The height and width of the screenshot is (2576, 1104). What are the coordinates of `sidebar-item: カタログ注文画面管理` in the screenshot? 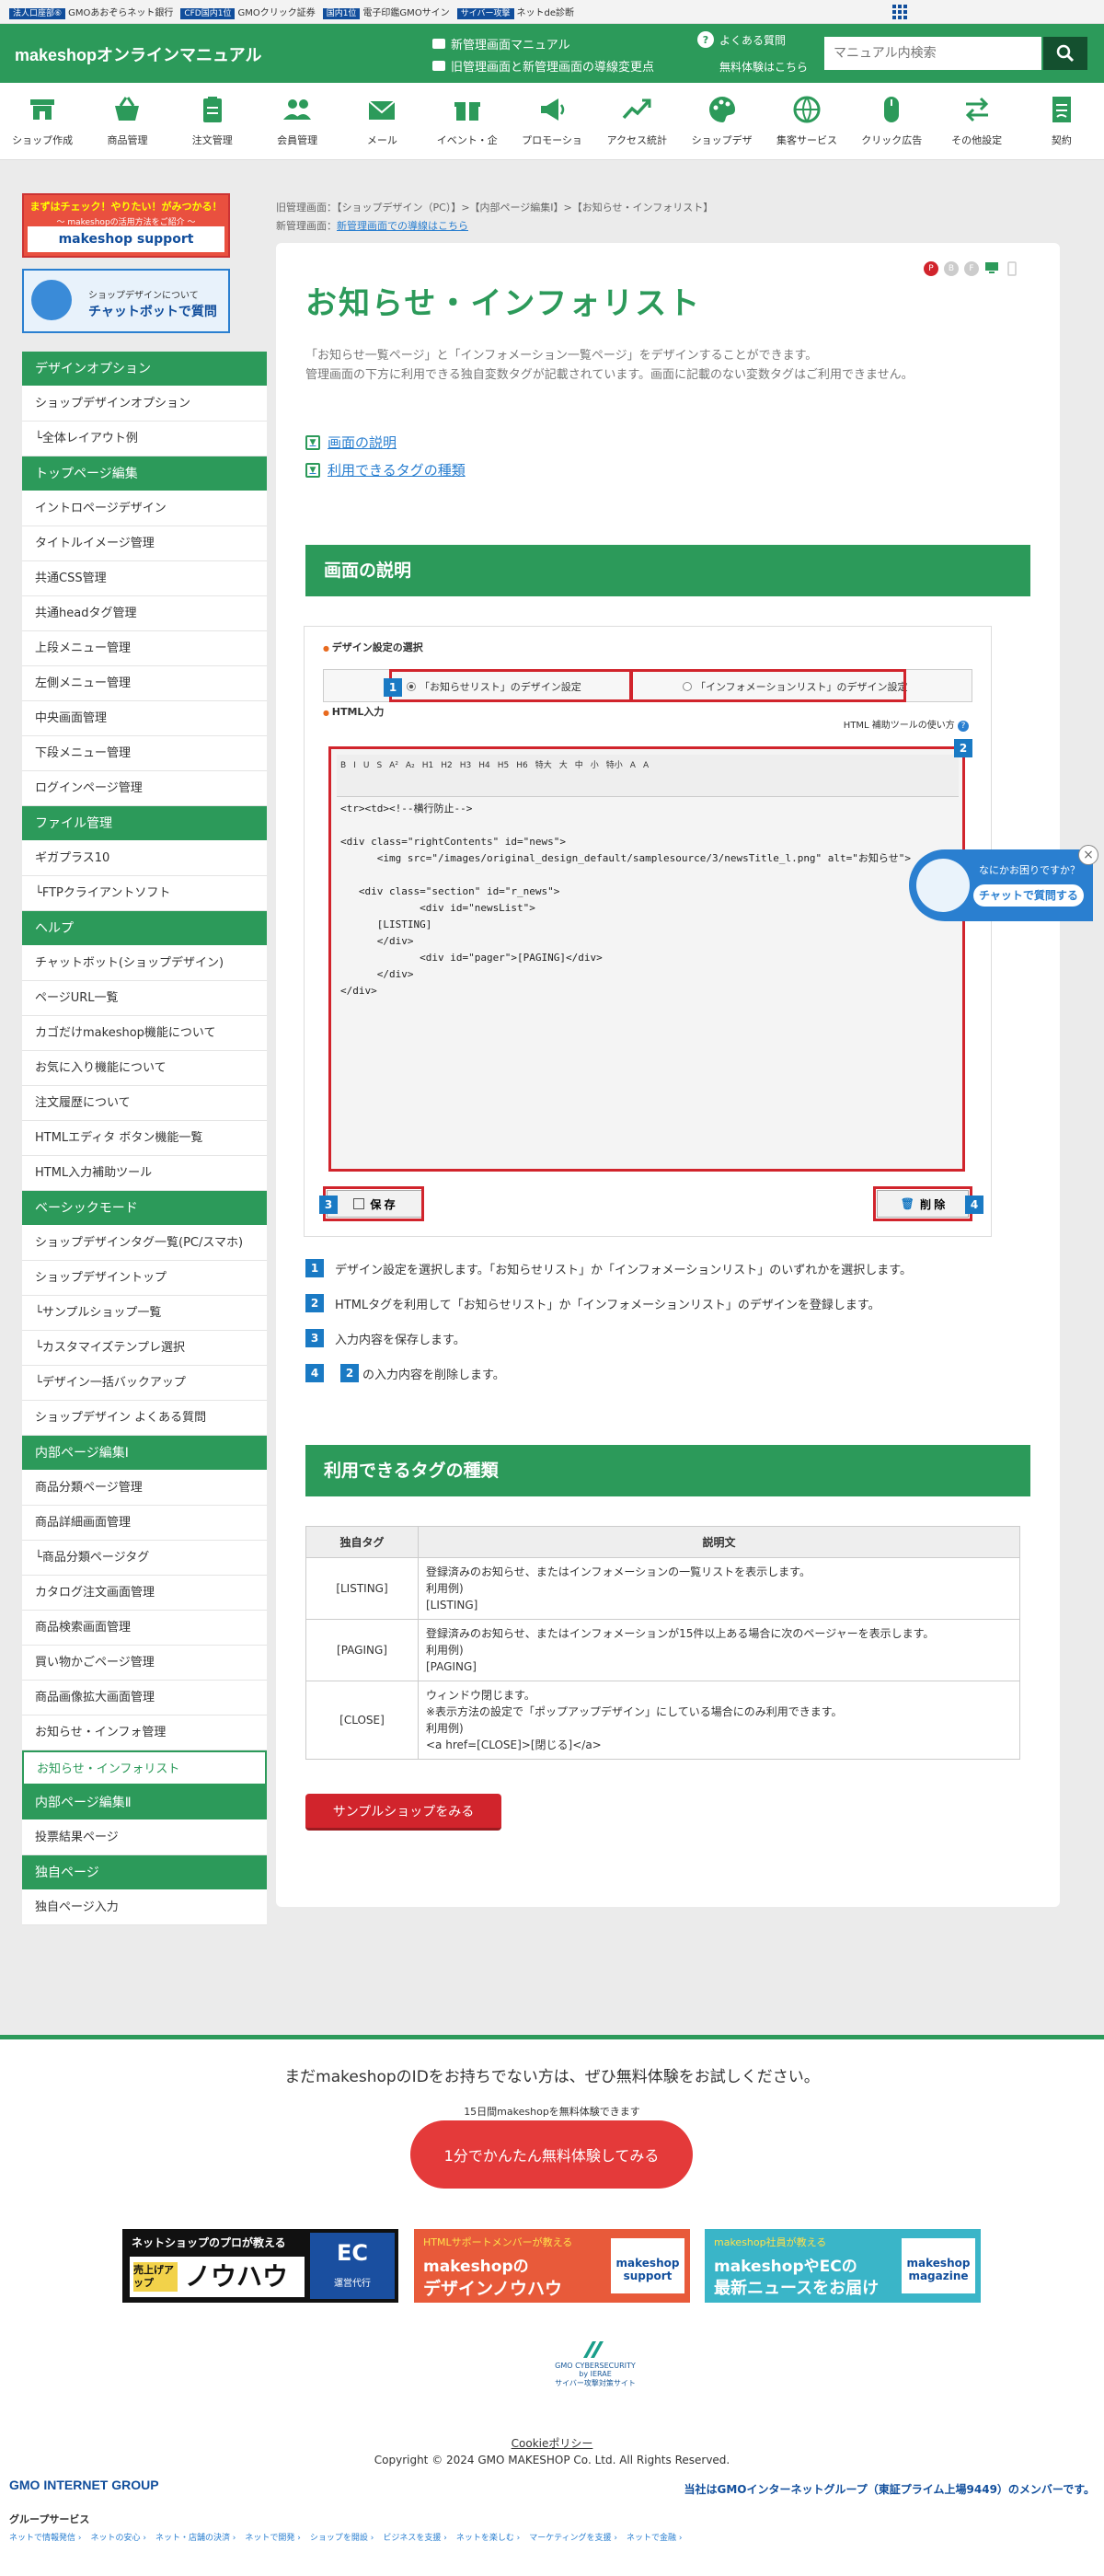 It's located at (144, 1593).